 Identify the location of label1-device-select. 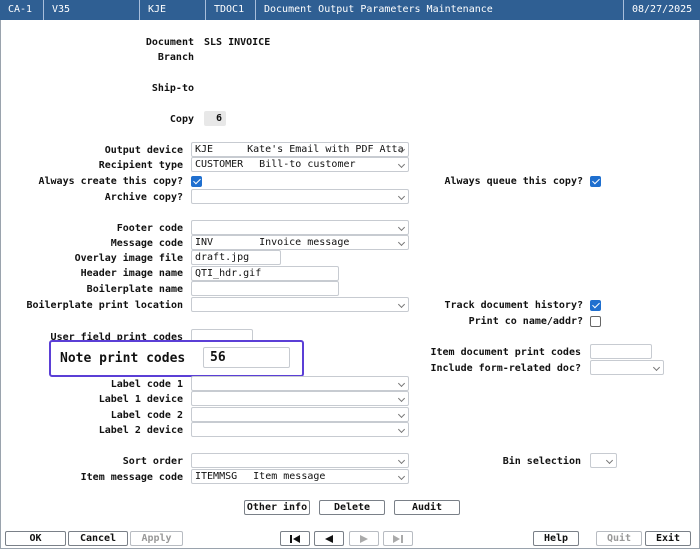
(300, 398).